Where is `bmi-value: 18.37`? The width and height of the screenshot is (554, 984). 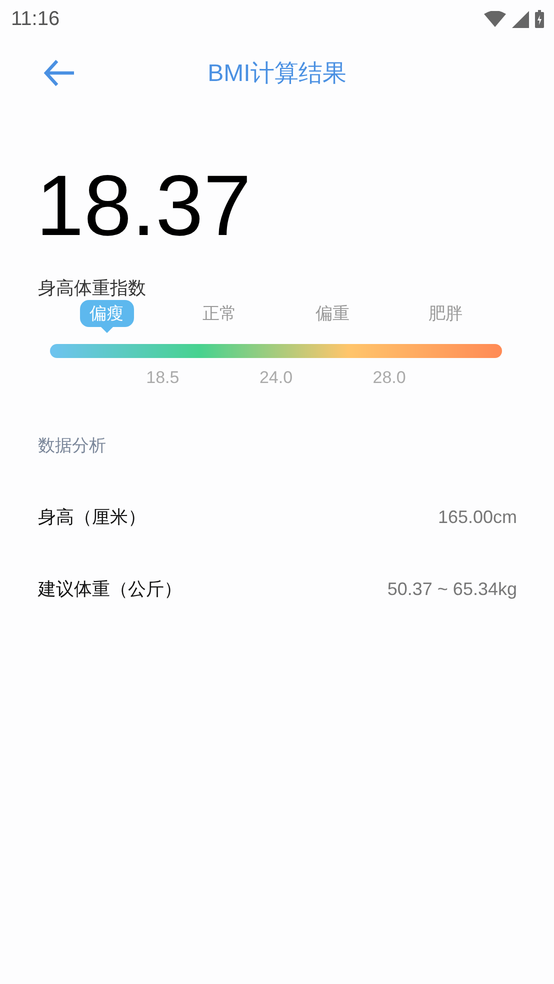
bmi-value: 18.37 is located at coordinates (144, 206).